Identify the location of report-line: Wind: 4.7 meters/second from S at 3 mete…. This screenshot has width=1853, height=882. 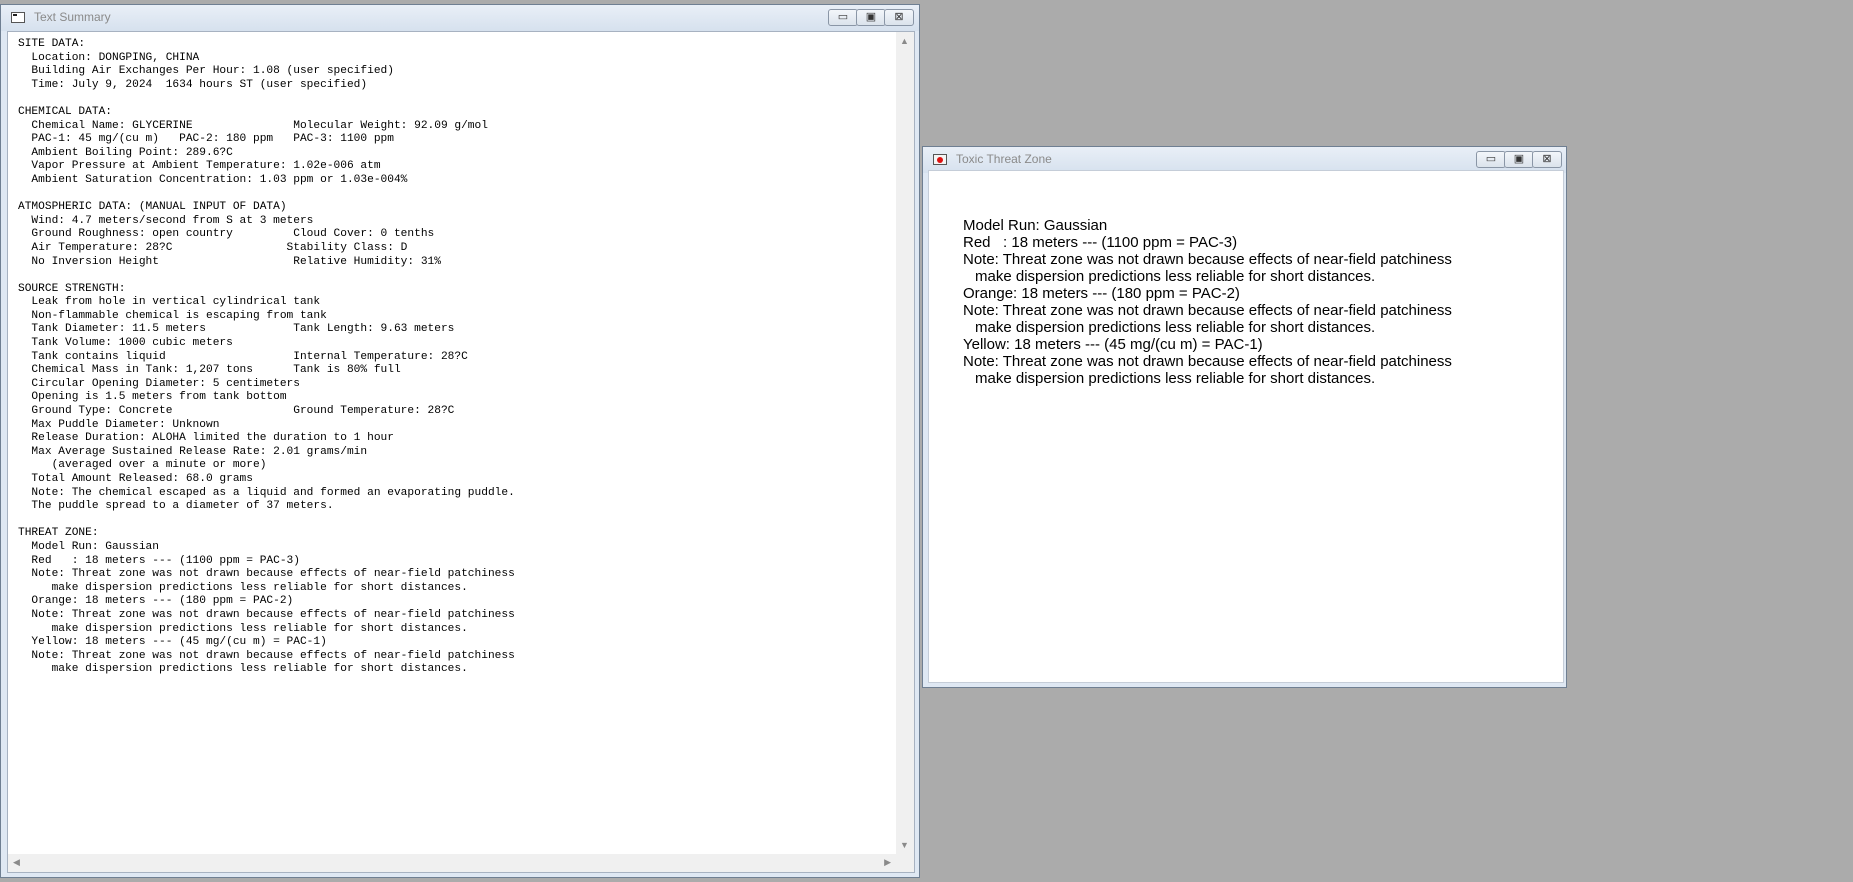
(166, 220).